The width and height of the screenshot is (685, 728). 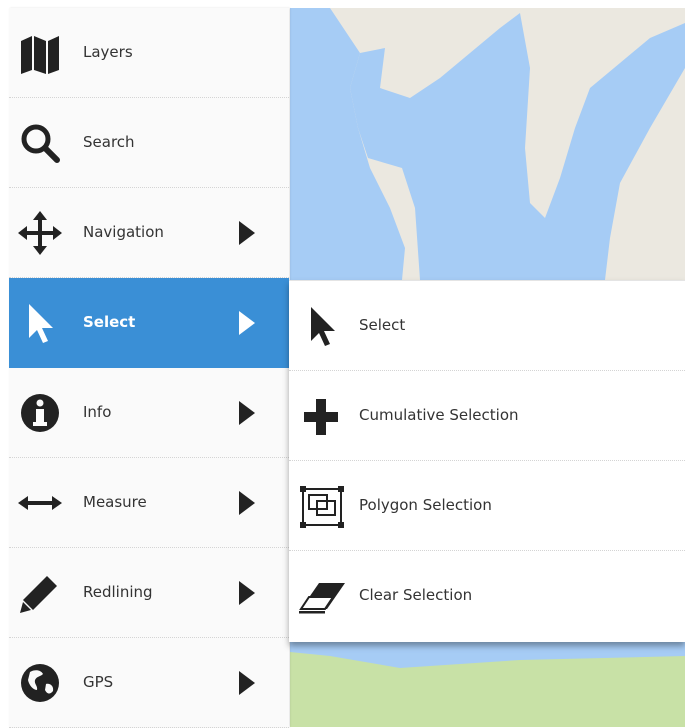 What do you see at coordinates (115, 502) in the screenshot?
I see `menu-item-label: Measure` at bounding box center [115, 502].